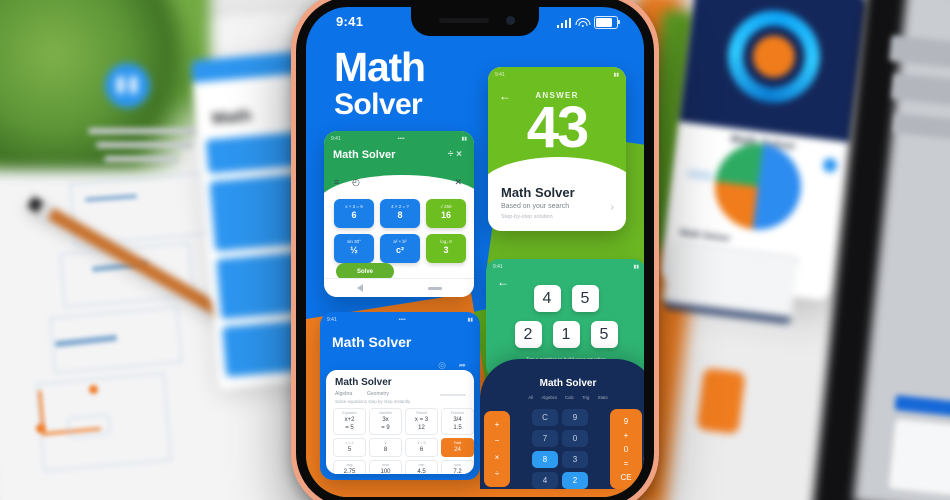 This screenshot has height=500, width=950. Describe the element at coordinates (612, 207) in the screenshot. I see `chevron-right-icon: ›` at that location.